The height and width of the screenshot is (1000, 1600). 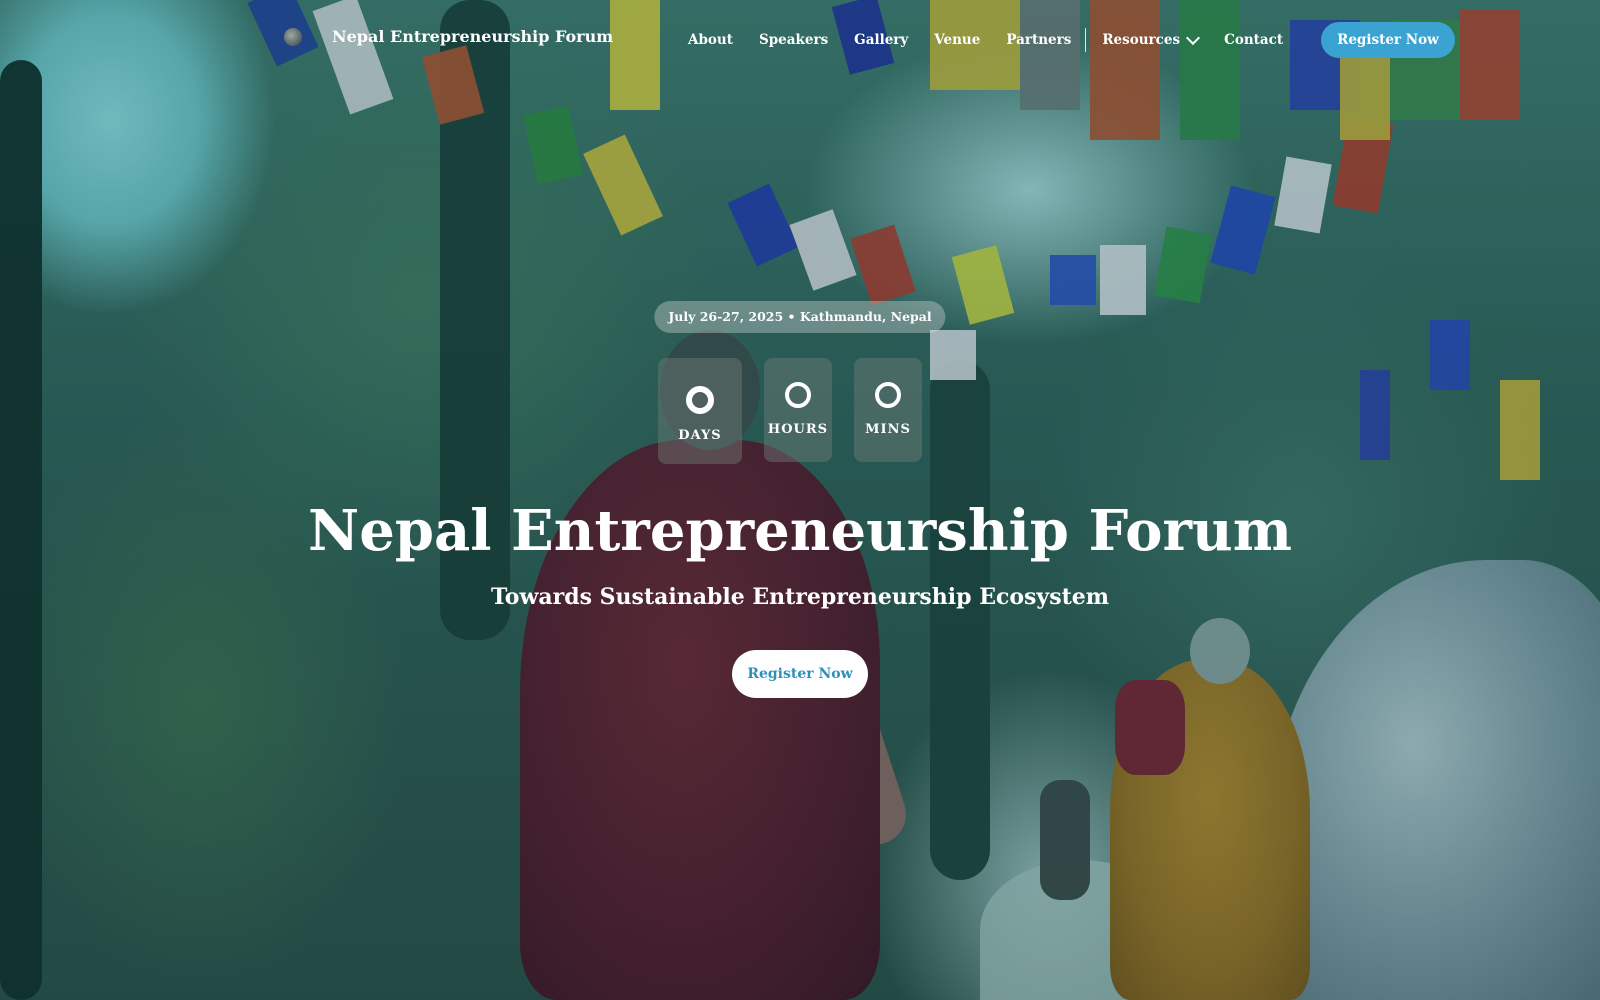 What do you see at coordinates (1086, 40) in the screenshot?
I see `nav-divider` at bounding box center [1086, 40].